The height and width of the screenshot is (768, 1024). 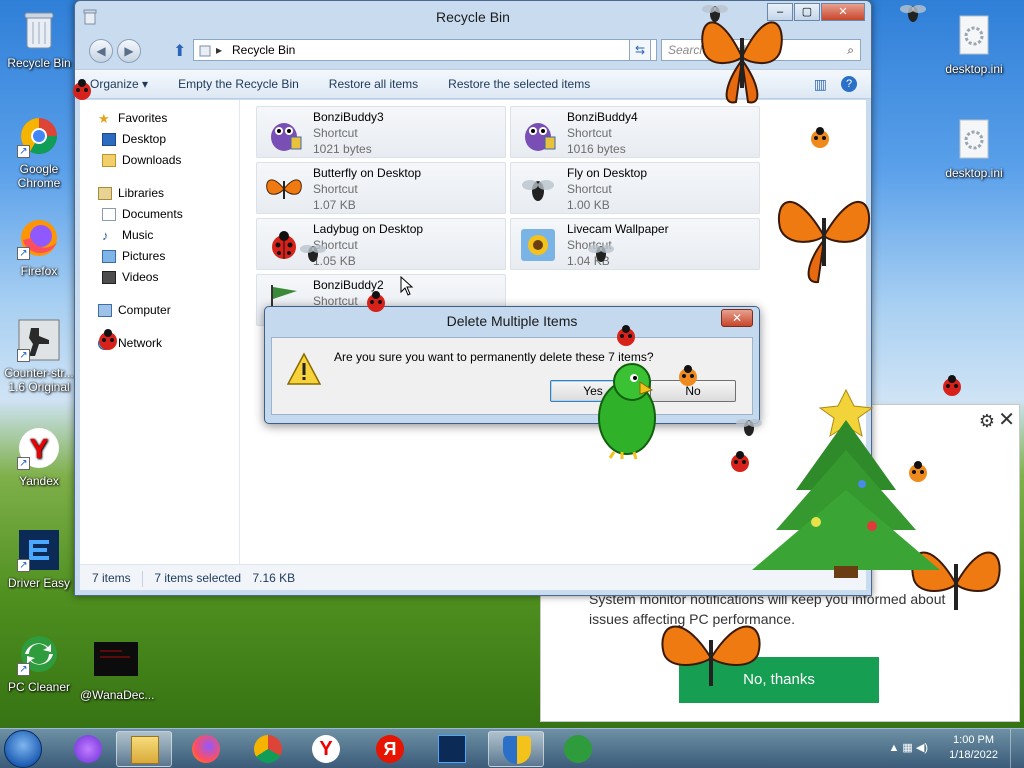 What do you see at coordinates (39, 654) in the screenshot?
I see `pc-cleaner-icon: ↗` at bounding box center [39, 654].